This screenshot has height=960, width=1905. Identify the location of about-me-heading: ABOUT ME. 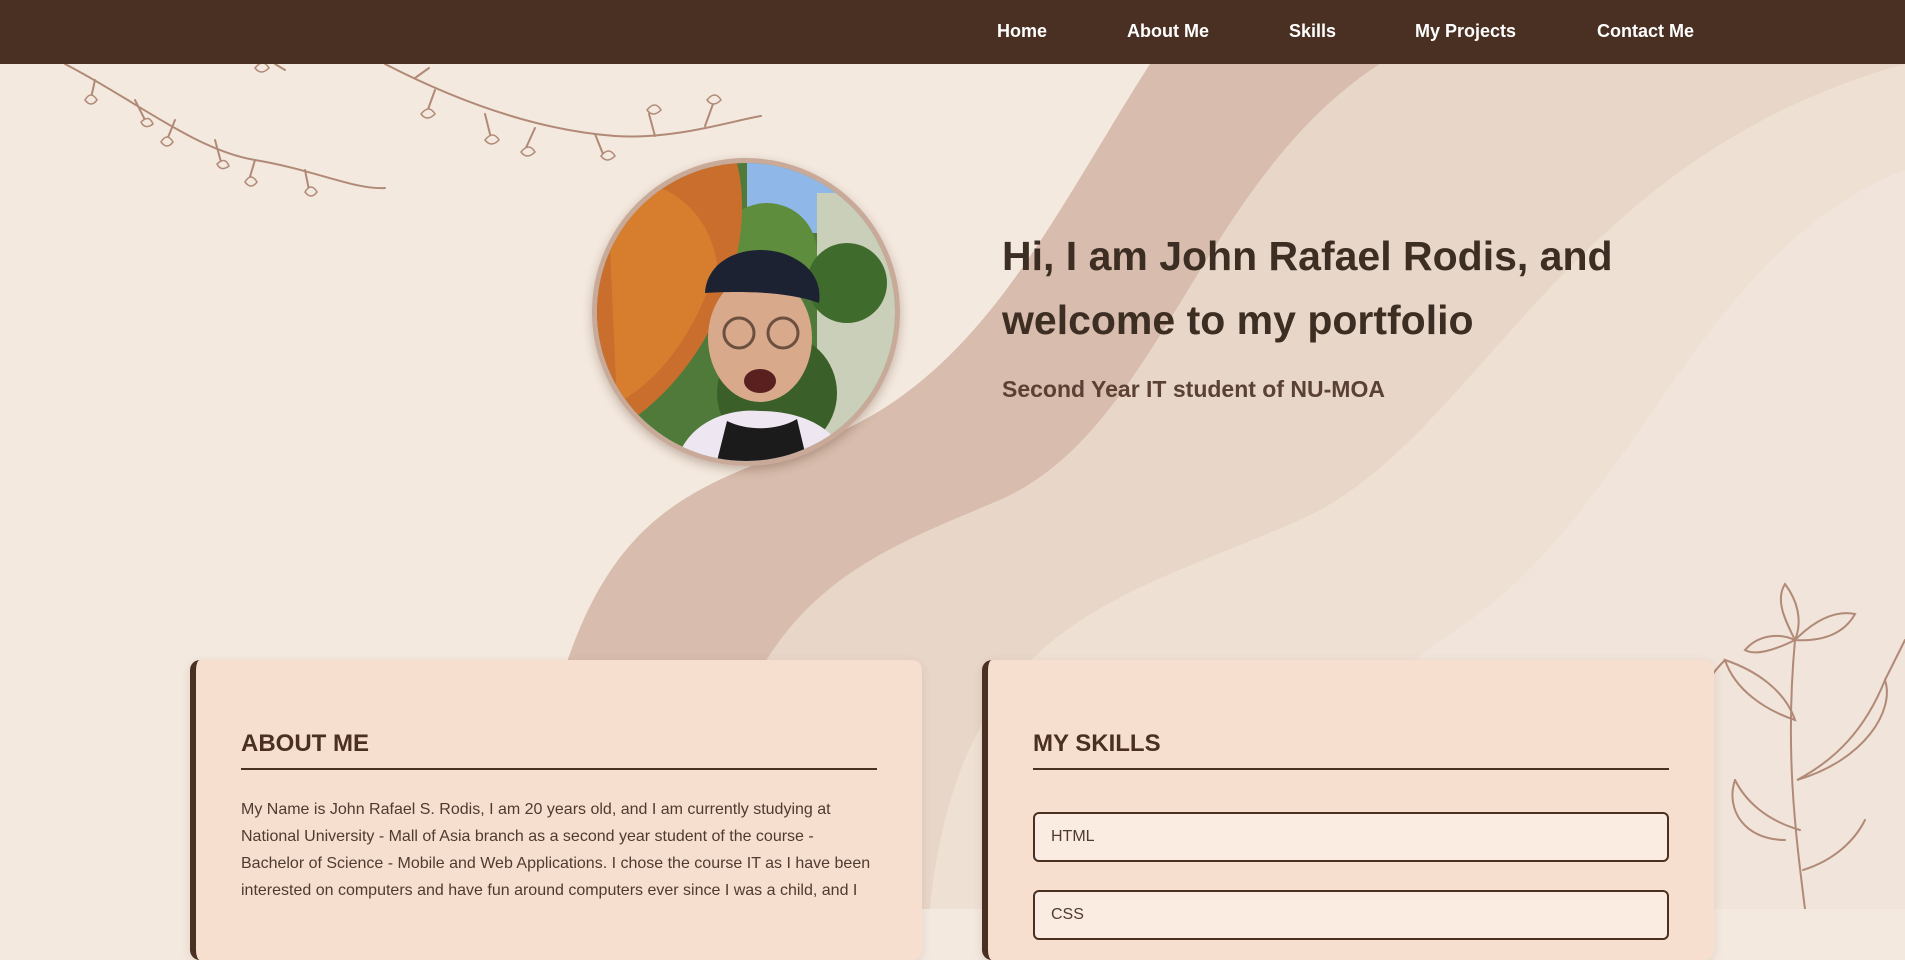
(559, 750).